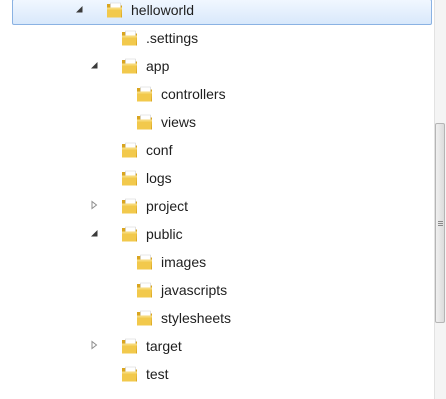 Image resolution: width=446 pixels, height=399 pixels. What do you see at coordinates (158, 66) in the screenshot?
I see `tree-item-label: app` at bounding box center [158, 66].